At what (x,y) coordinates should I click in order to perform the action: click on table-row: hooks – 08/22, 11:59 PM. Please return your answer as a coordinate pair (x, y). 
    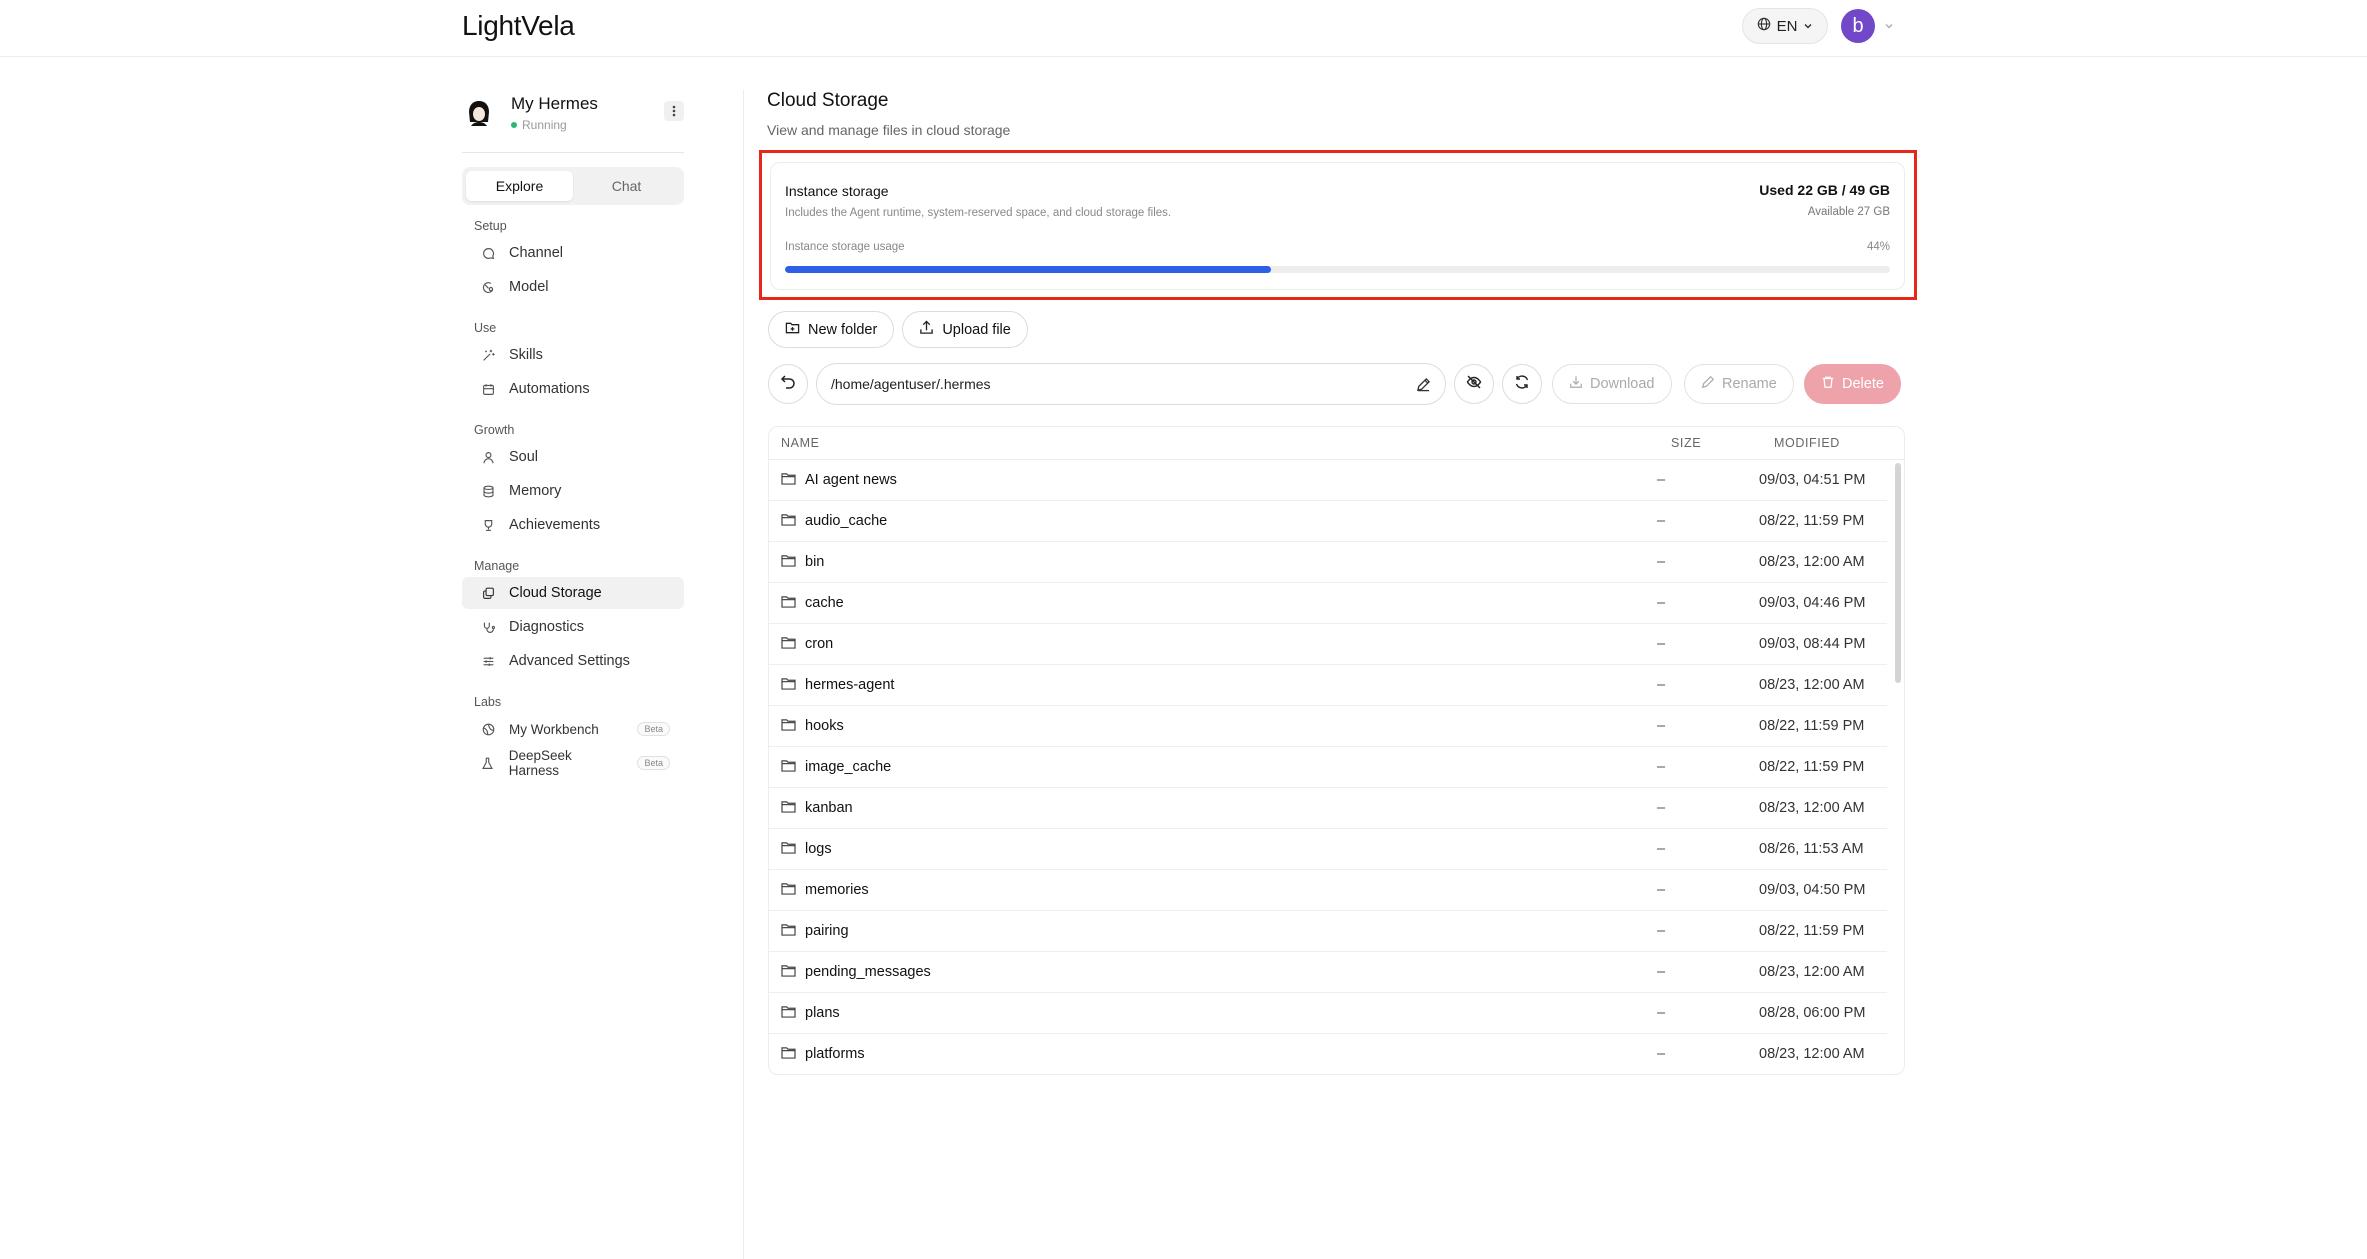
    Looking at the image, I should click on (1328, 726).